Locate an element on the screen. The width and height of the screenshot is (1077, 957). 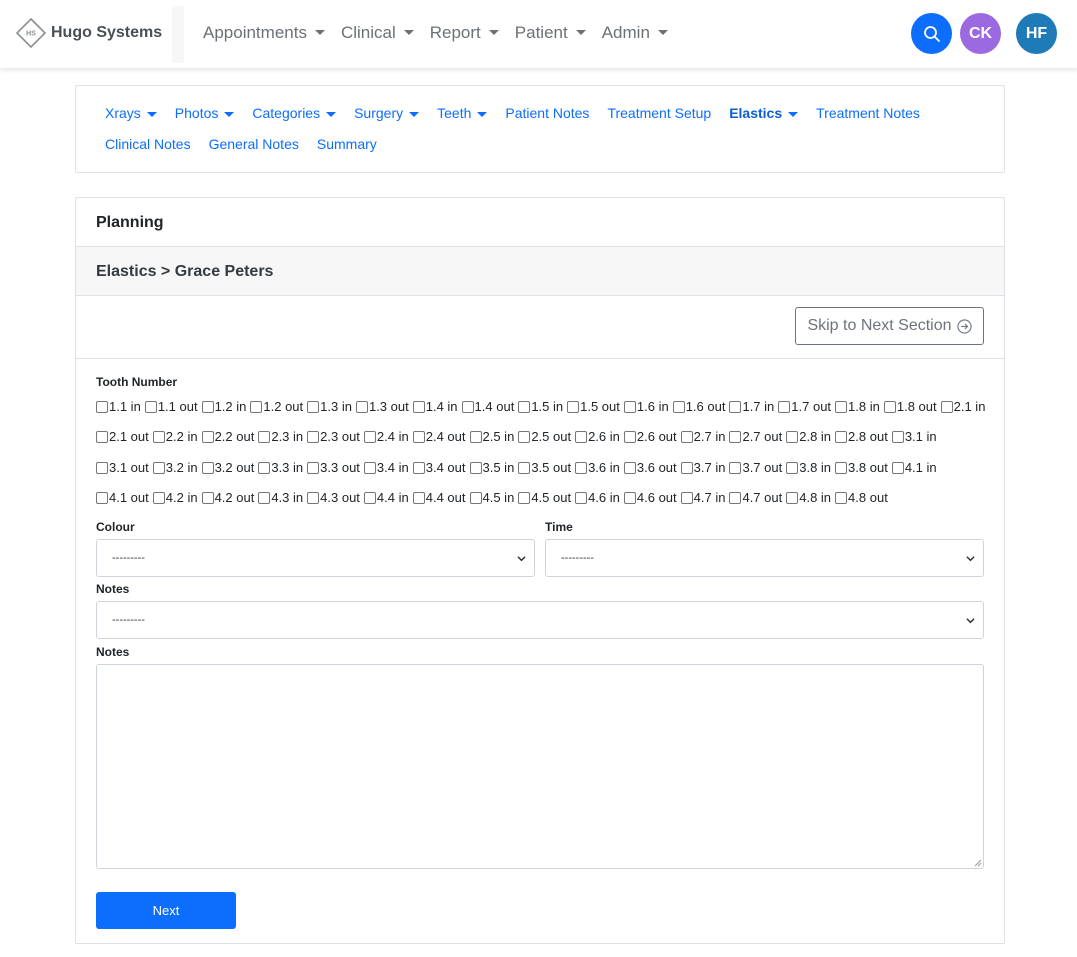
section-nav-teeth: Teeth is located at coordinates (462, 113).